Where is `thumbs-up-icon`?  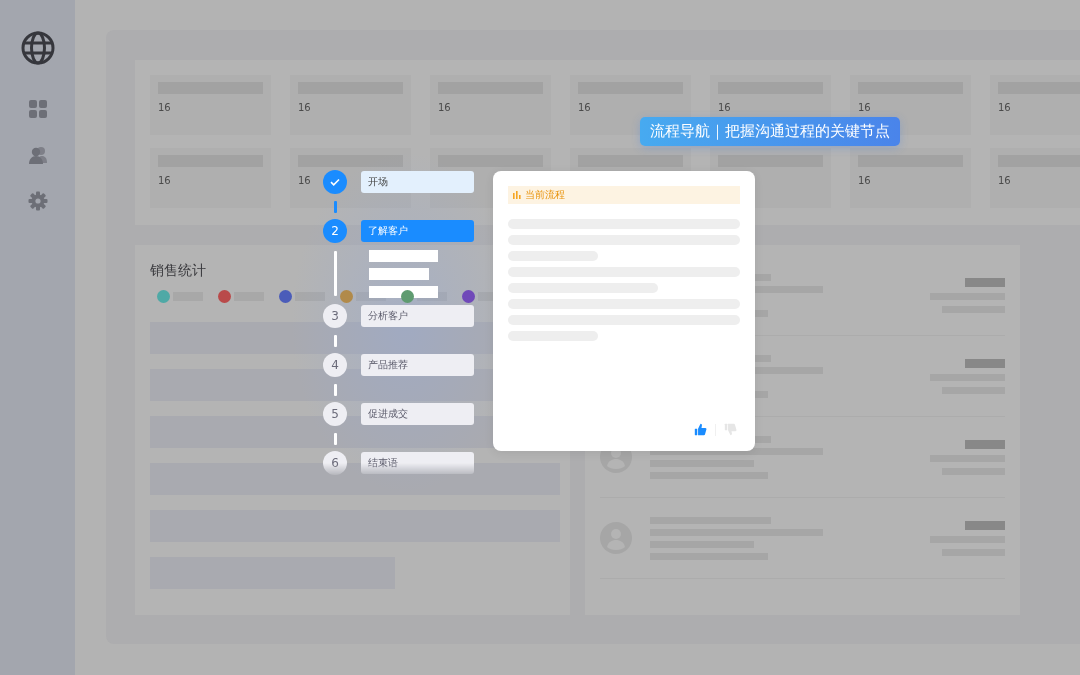 thumbs-up-icon is located at coordinates (700, 429).